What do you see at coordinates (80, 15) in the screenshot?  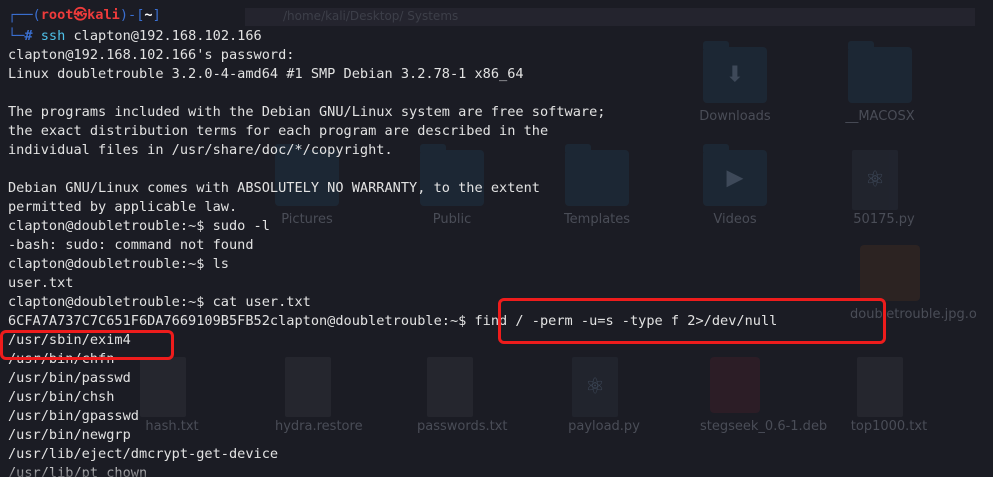 I see `prompt-at-symbol: ㉿` at bounding box center [80, 15].